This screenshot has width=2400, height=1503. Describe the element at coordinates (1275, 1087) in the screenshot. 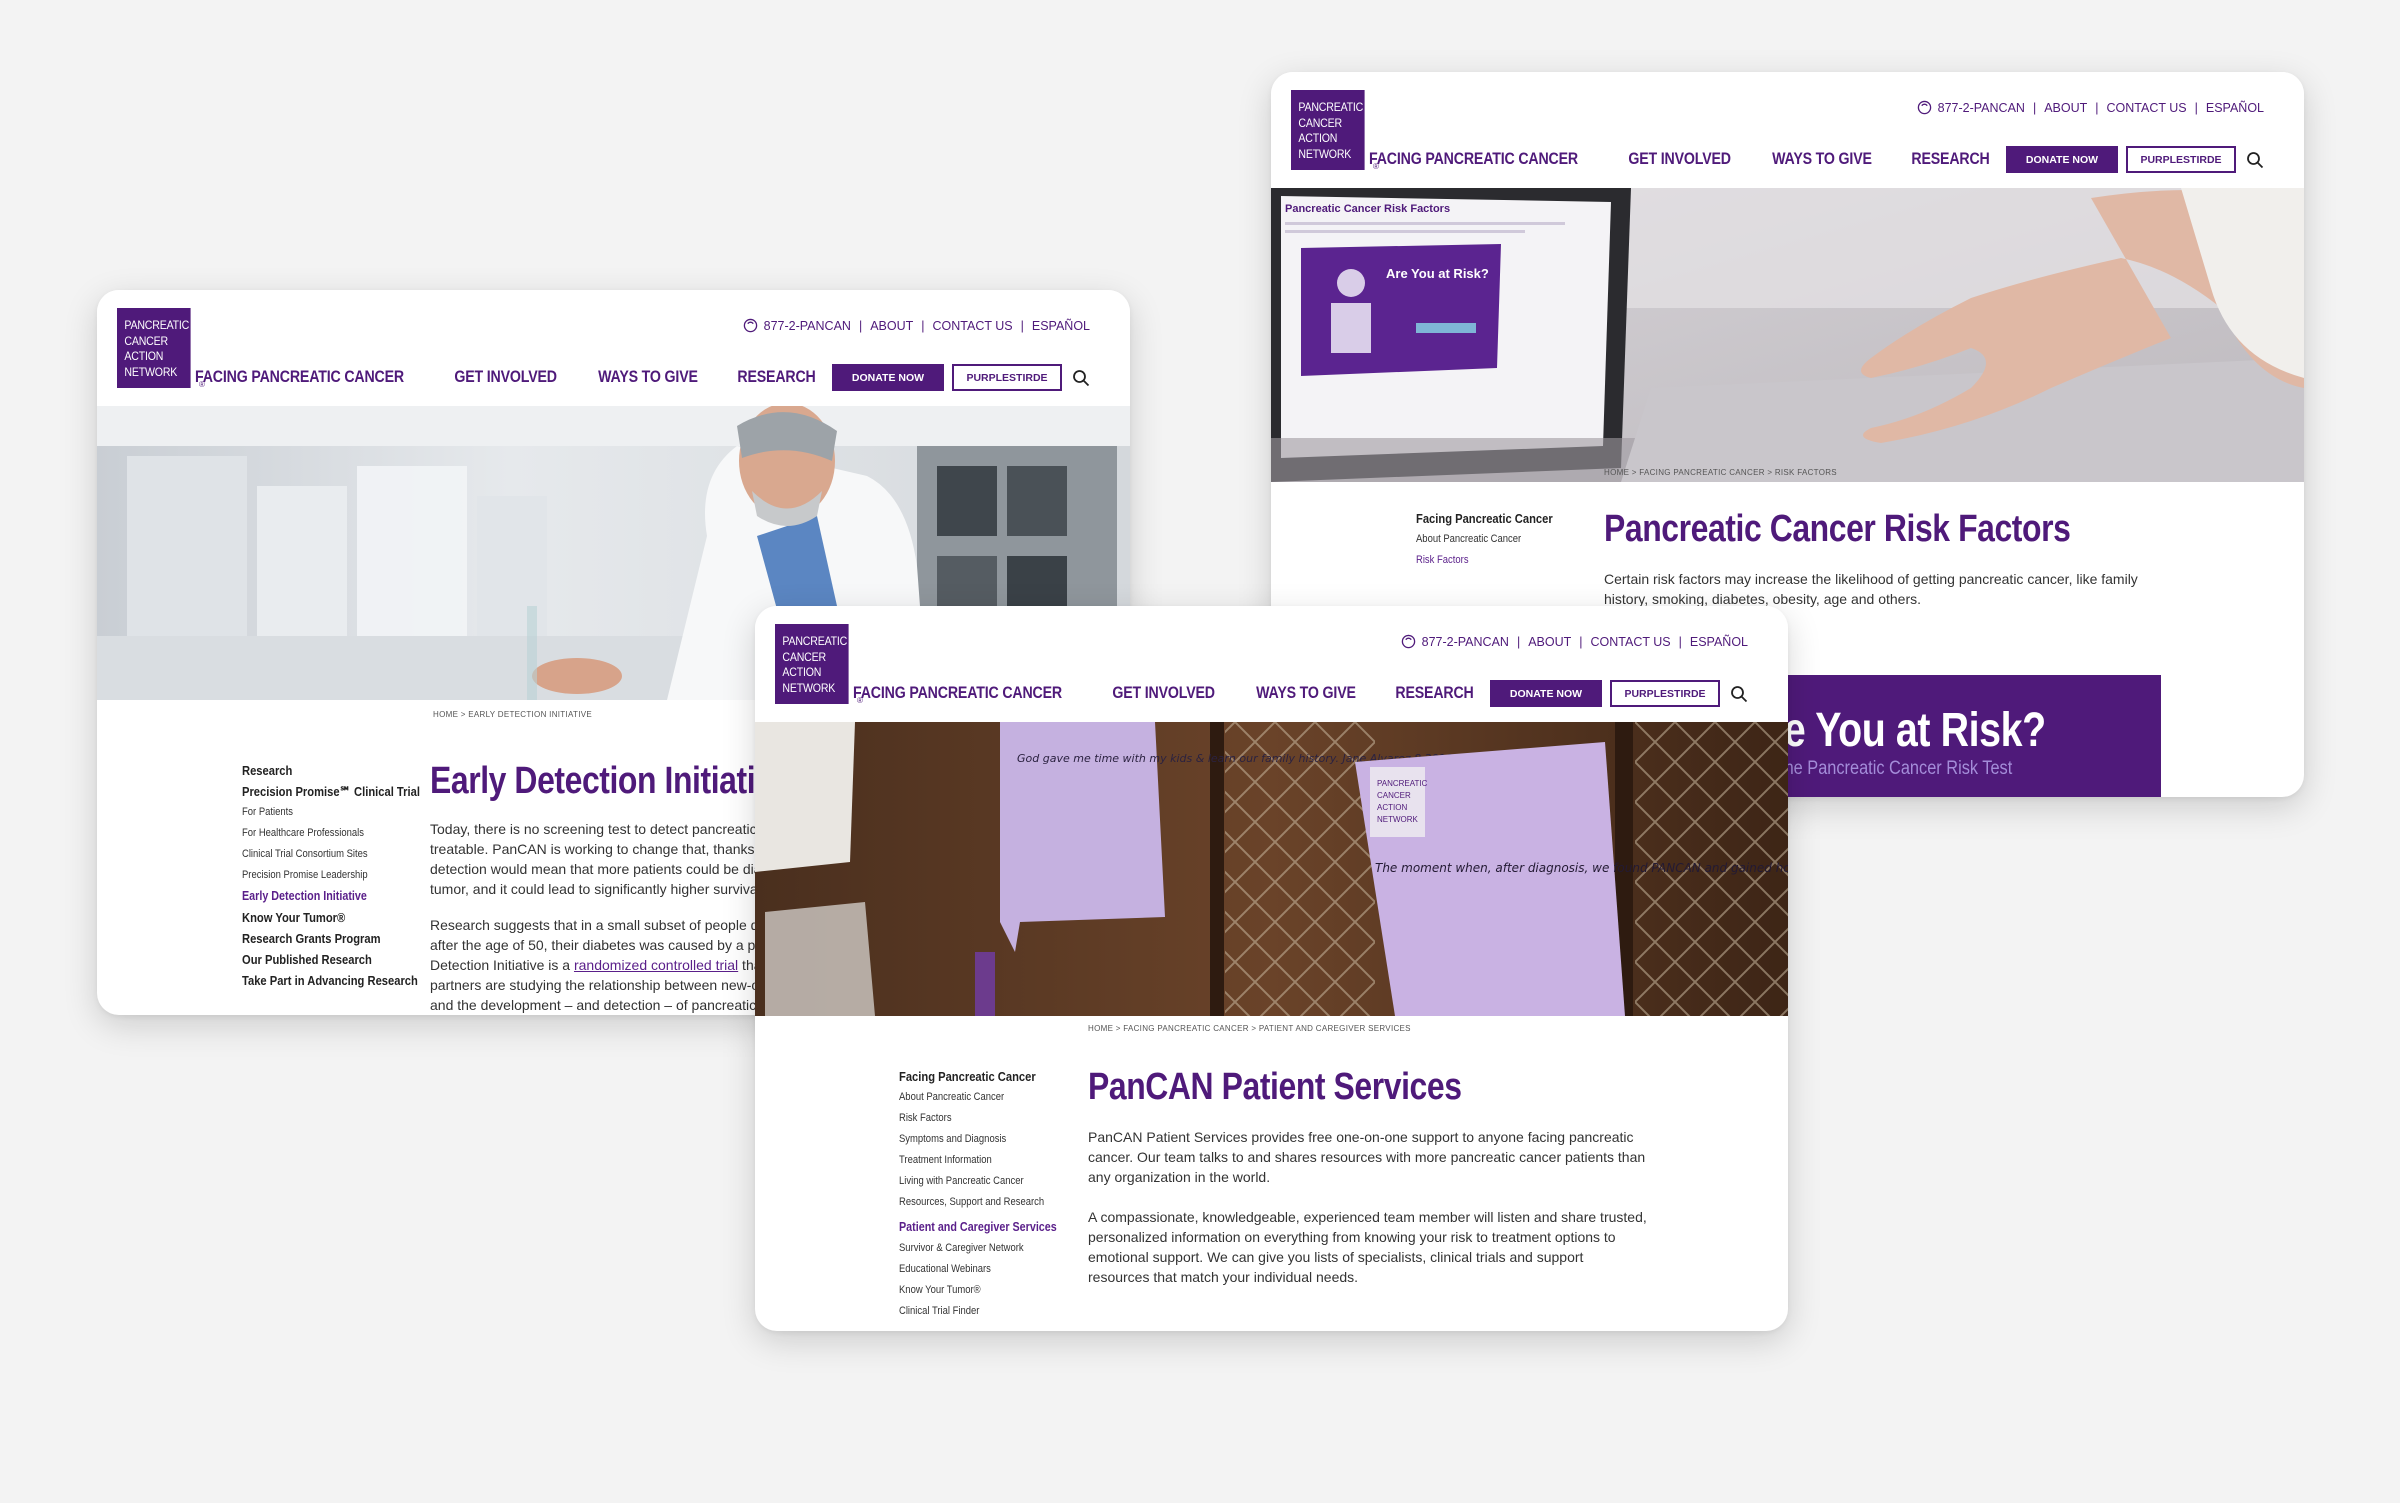

I see `page-title: PanCAN Patient Services` at that location.